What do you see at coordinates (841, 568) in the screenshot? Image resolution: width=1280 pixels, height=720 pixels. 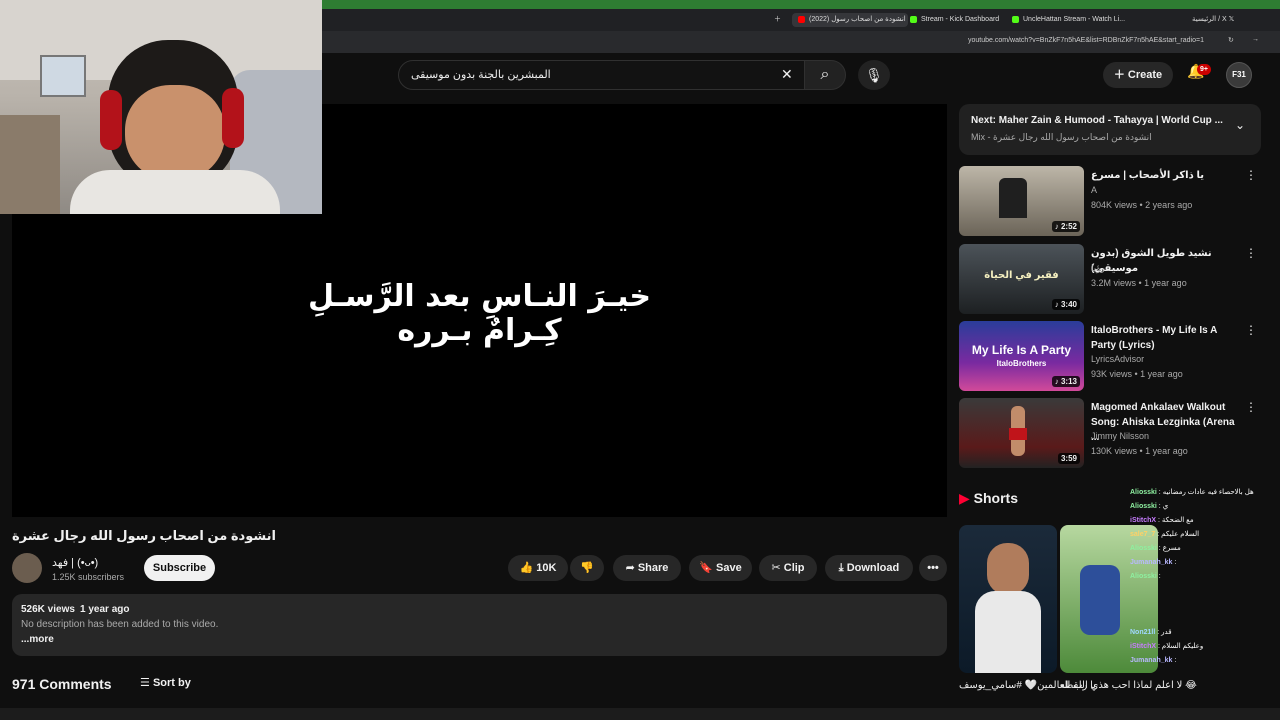 I see `download-icon: ⤓` at bounding box center [841, 568].